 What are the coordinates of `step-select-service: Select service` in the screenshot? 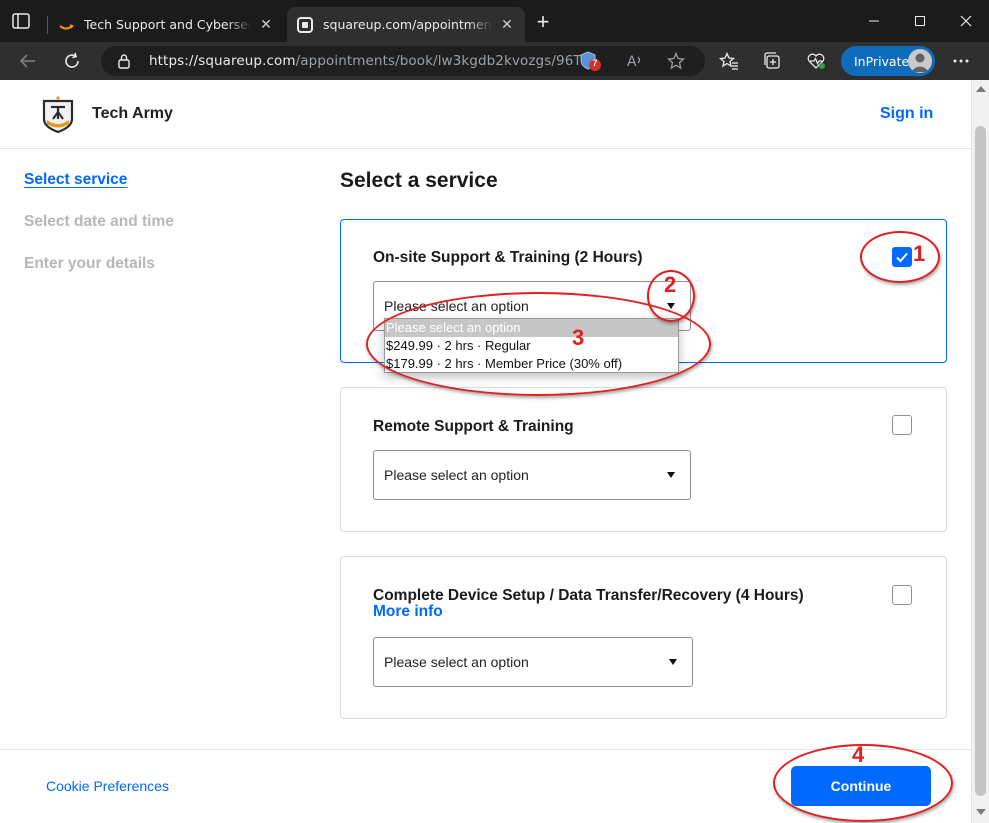 It's located at (75, 180).